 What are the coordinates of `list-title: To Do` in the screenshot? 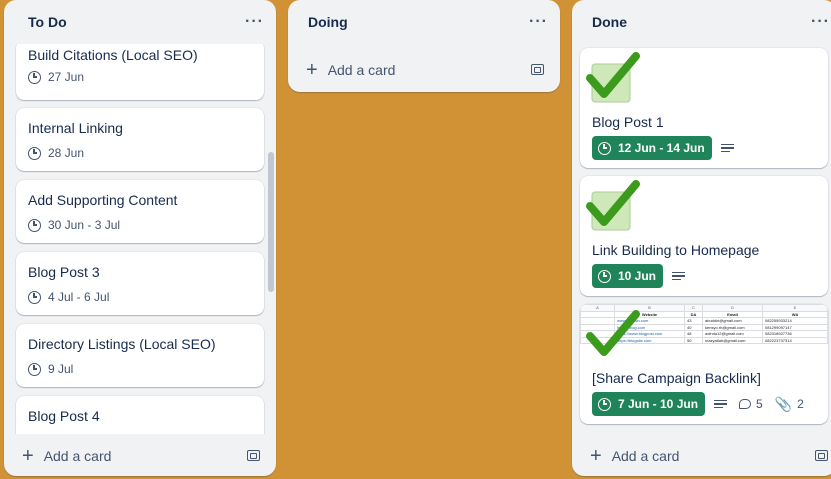 It's located at (47, 22).